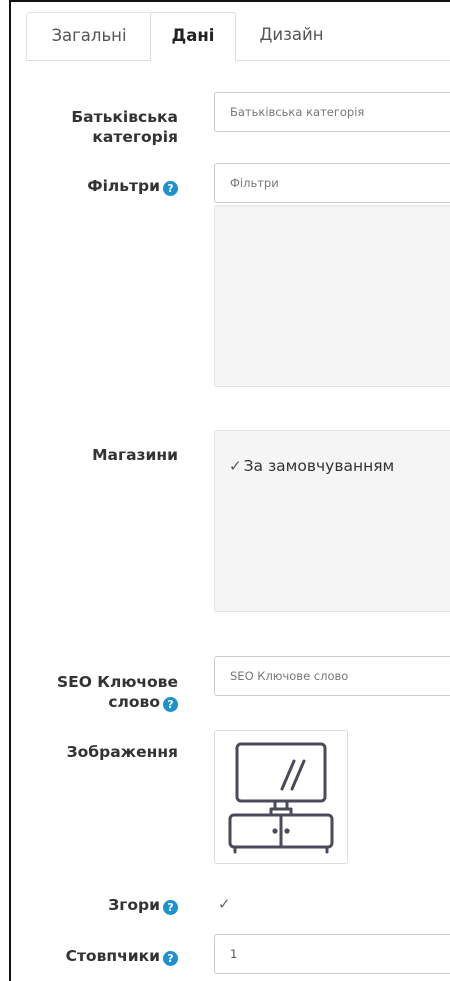  Describe the element at coordinates (122, 752) in the screenshot. I see `image-label: Зображення` at that location.